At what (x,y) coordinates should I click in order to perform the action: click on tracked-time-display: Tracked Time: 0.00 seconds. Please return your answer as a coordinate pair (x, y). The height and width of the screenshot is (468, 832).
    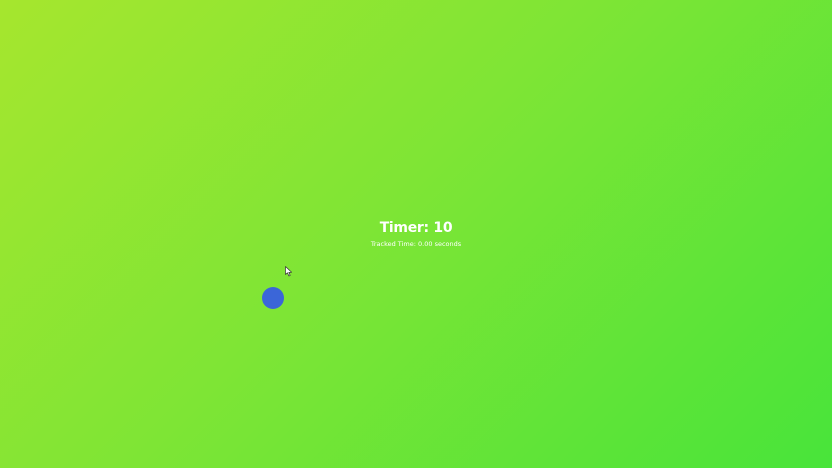
    Looking at the image, I should click on (416, 244).